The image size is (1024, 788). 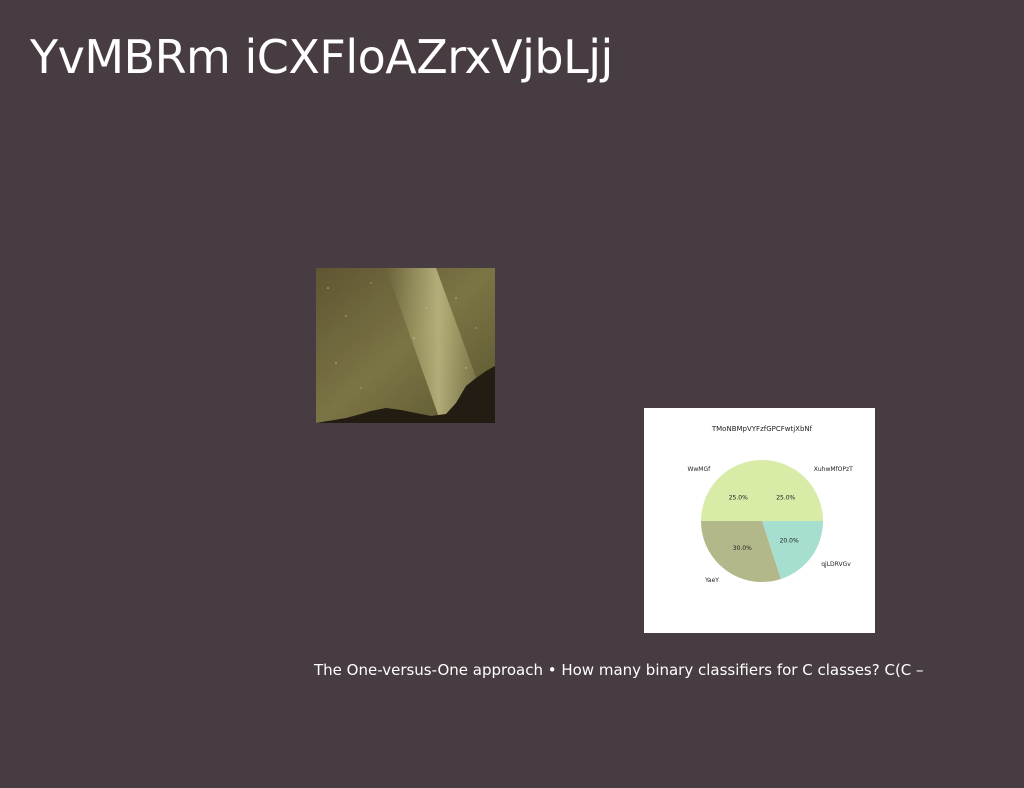 I want to click on milky-way-image, so click(x=405, y=345).